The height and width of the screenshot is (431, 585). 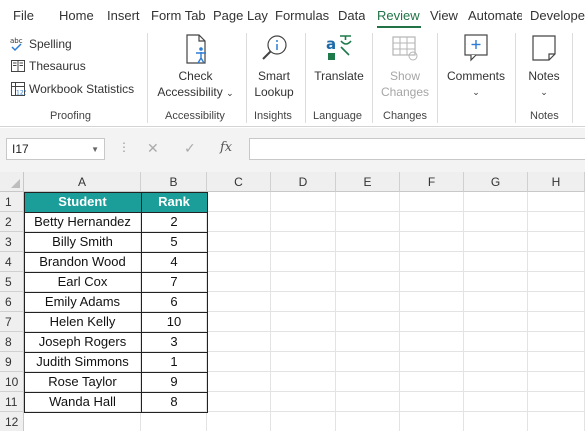 I want to click on cancel-formula-button: ✕, so click(x=153, y=148).